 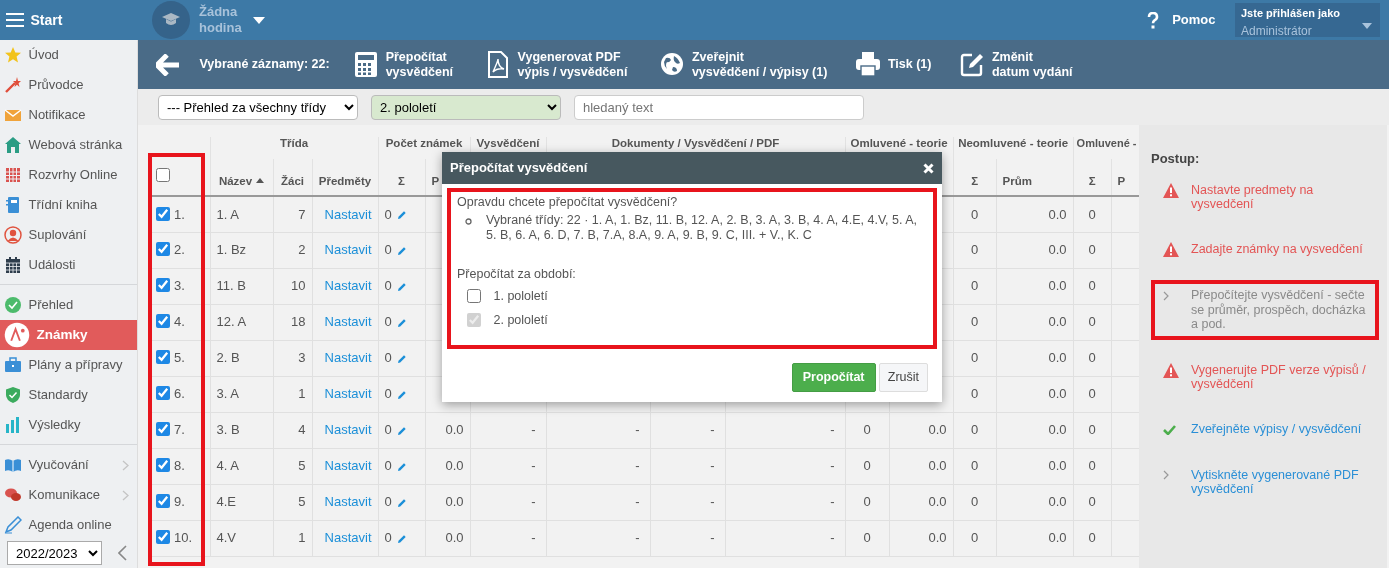 What do you see at coordinates (179, 466) in the screenshot?
I see `row-number: 8.` at bounding box center [179, 466].